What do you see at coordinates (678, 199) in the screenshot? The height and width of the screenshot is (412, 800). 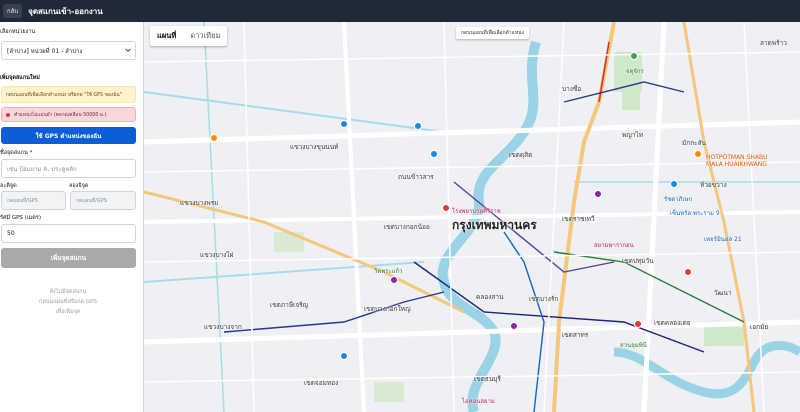 I see `map-label-ratchada: รัชดาภิเษก` at bounding box center [678, 199].